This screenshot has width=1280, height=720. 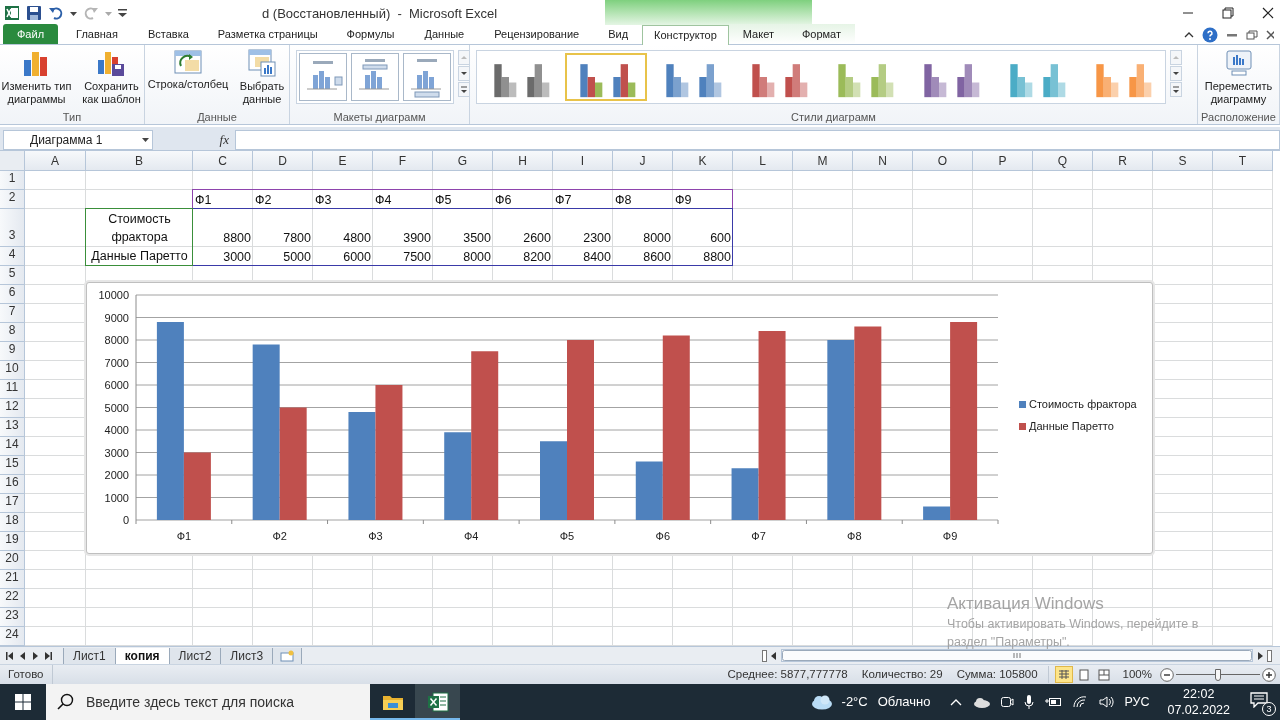 What do you see at coordinates (12, 446) in the screenshot?
I see `row-header: 14` at bounding box center [12, 446].